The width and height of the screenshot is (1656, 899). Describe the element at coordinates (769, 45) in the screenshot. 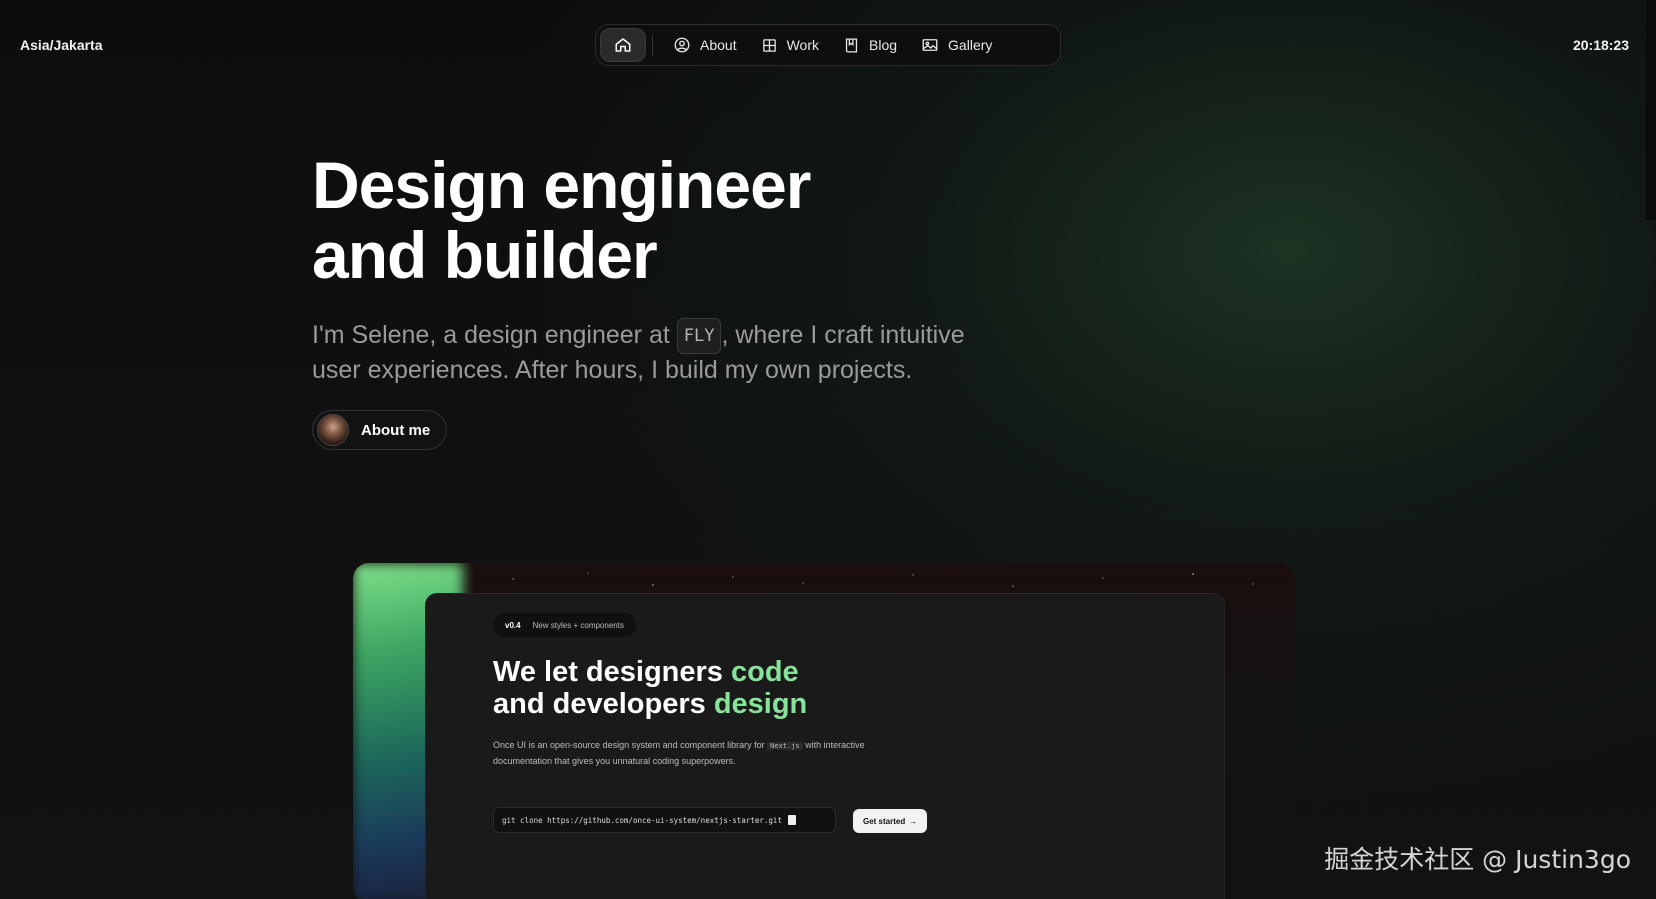

I see `grid-icon` at that location.